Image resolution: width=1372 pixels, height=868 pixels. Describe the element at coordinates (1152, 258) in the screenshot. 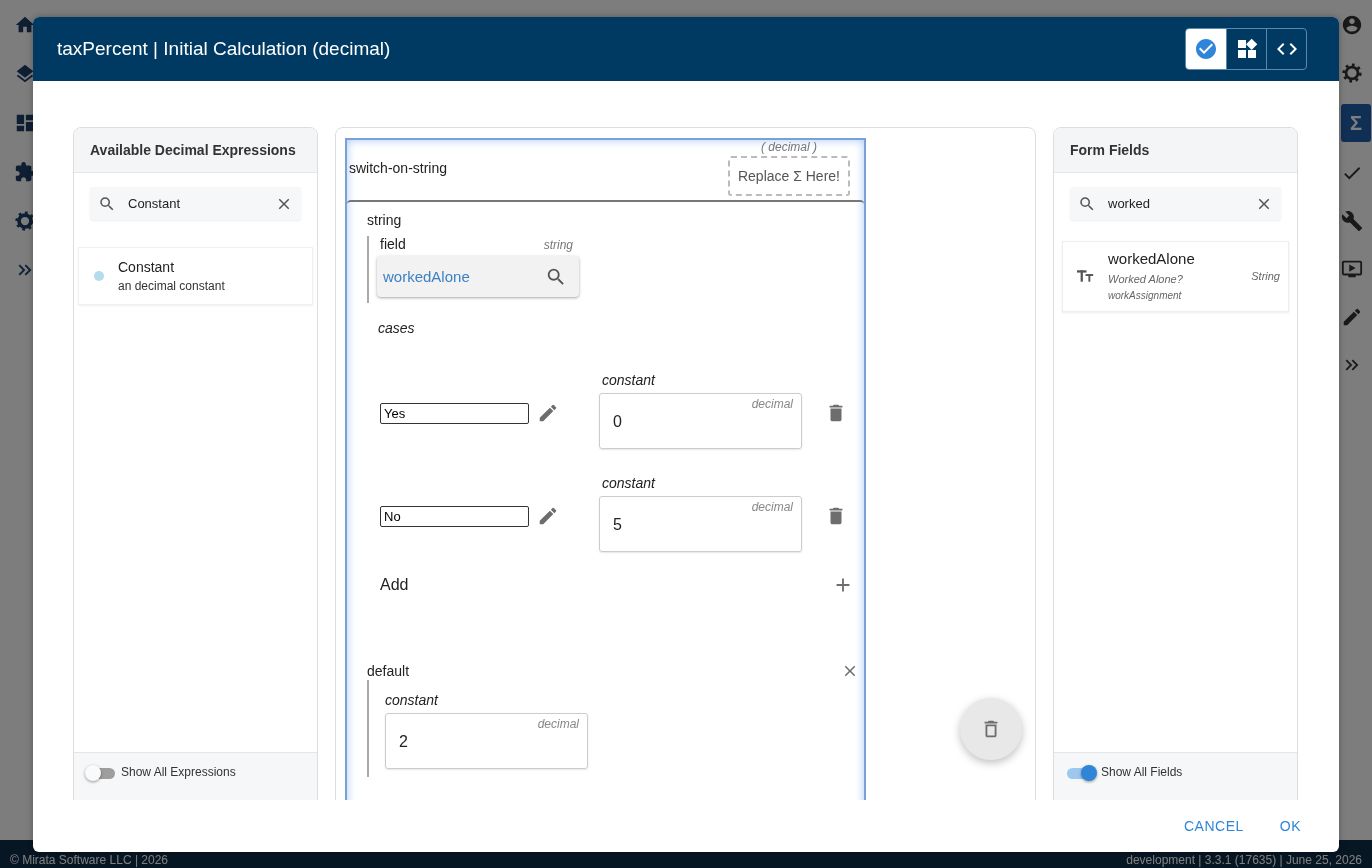

I see `field-name: workedAlone` at that location.